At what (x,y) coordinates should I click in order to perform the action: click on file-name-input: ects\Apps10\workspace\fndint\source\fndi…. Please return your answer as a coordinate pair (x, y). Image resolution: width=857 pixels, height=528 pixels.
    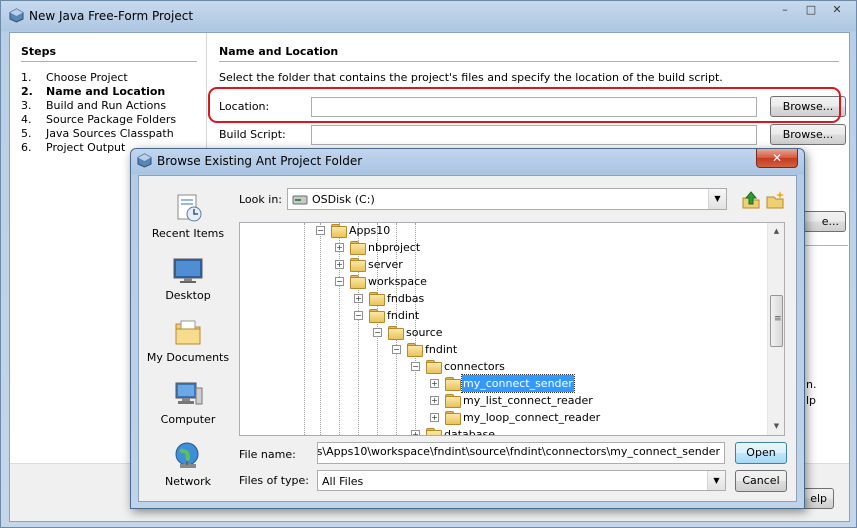
    Looking at the image, I should click on (521, 453).